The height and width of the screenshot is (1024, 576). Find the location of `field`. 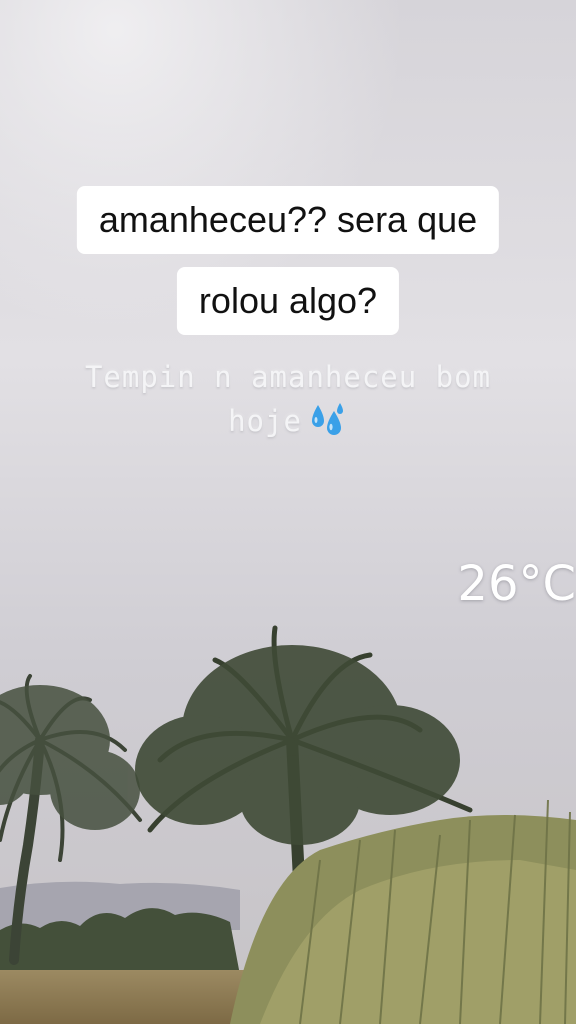

field is located at coordinates (130, 997).